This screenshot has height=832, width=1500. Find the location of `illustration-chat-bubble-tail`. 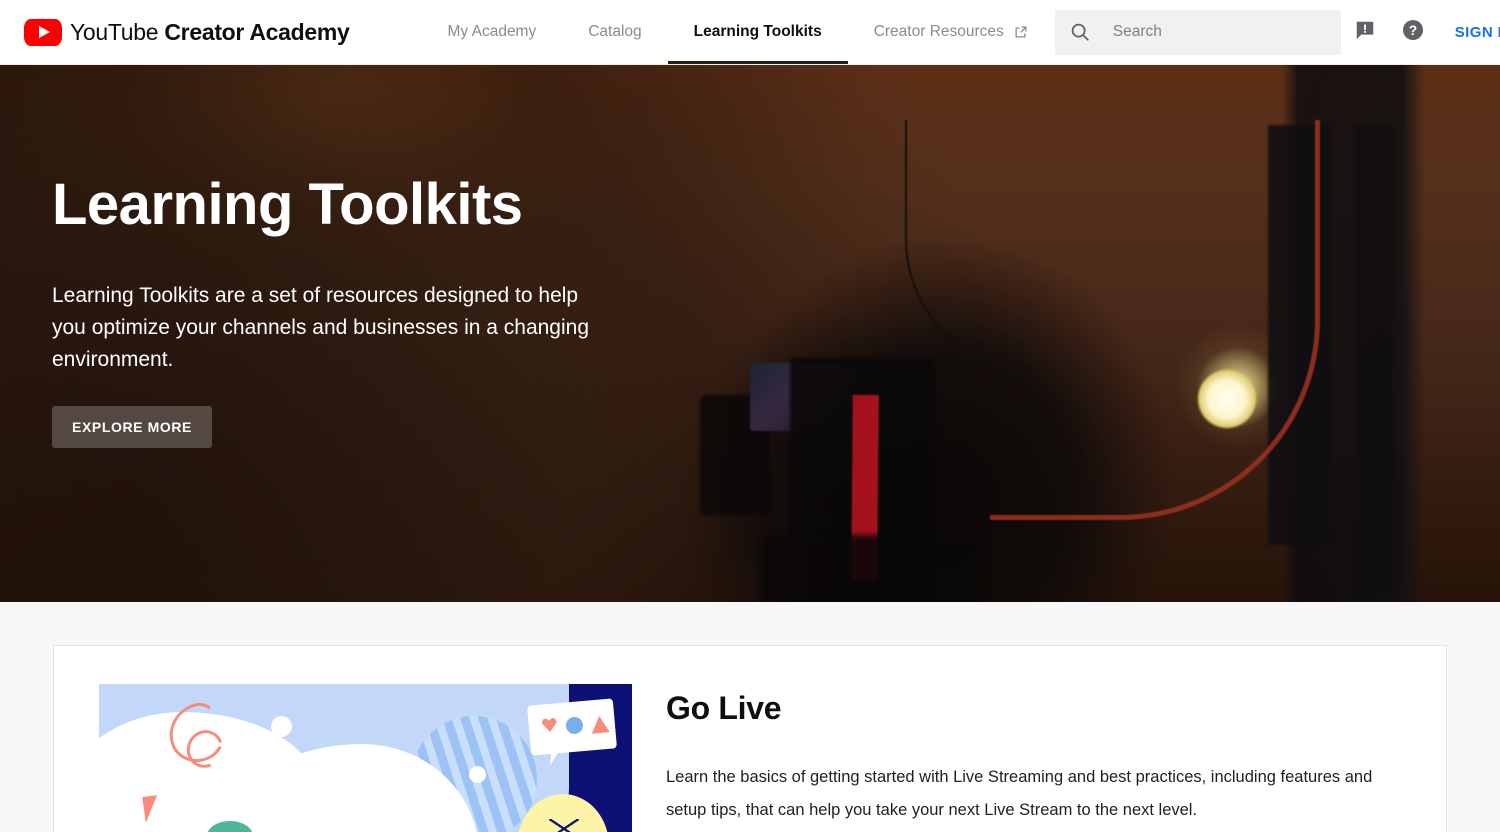

illustration-chat-bubble-tail is located at coordinates (556, 756).